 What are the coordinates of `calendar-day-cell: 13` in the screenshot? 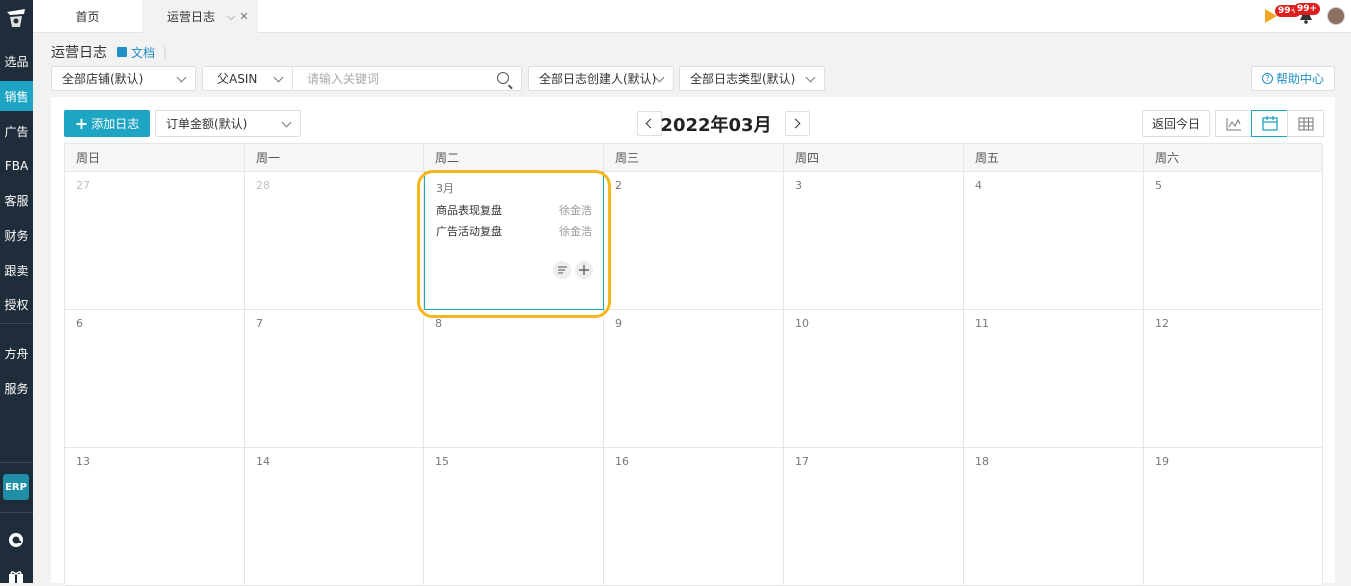 It's located at (155, 517).